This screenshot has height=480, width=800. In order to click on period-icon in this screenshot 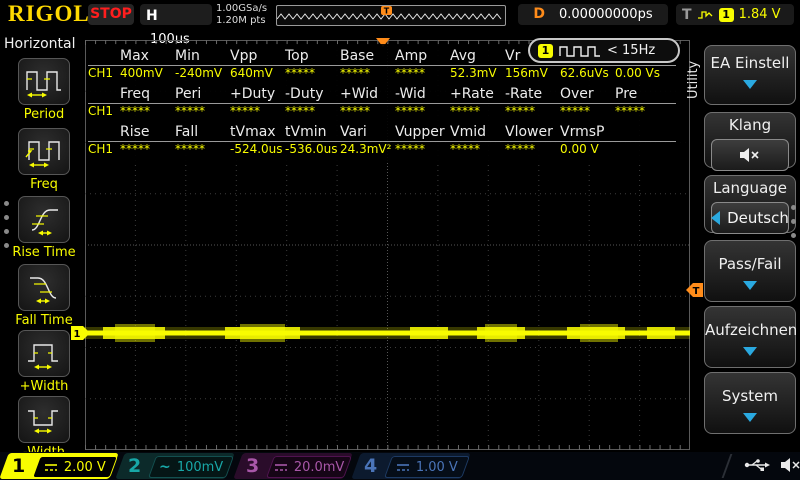, I will do `click(43, 83)`.